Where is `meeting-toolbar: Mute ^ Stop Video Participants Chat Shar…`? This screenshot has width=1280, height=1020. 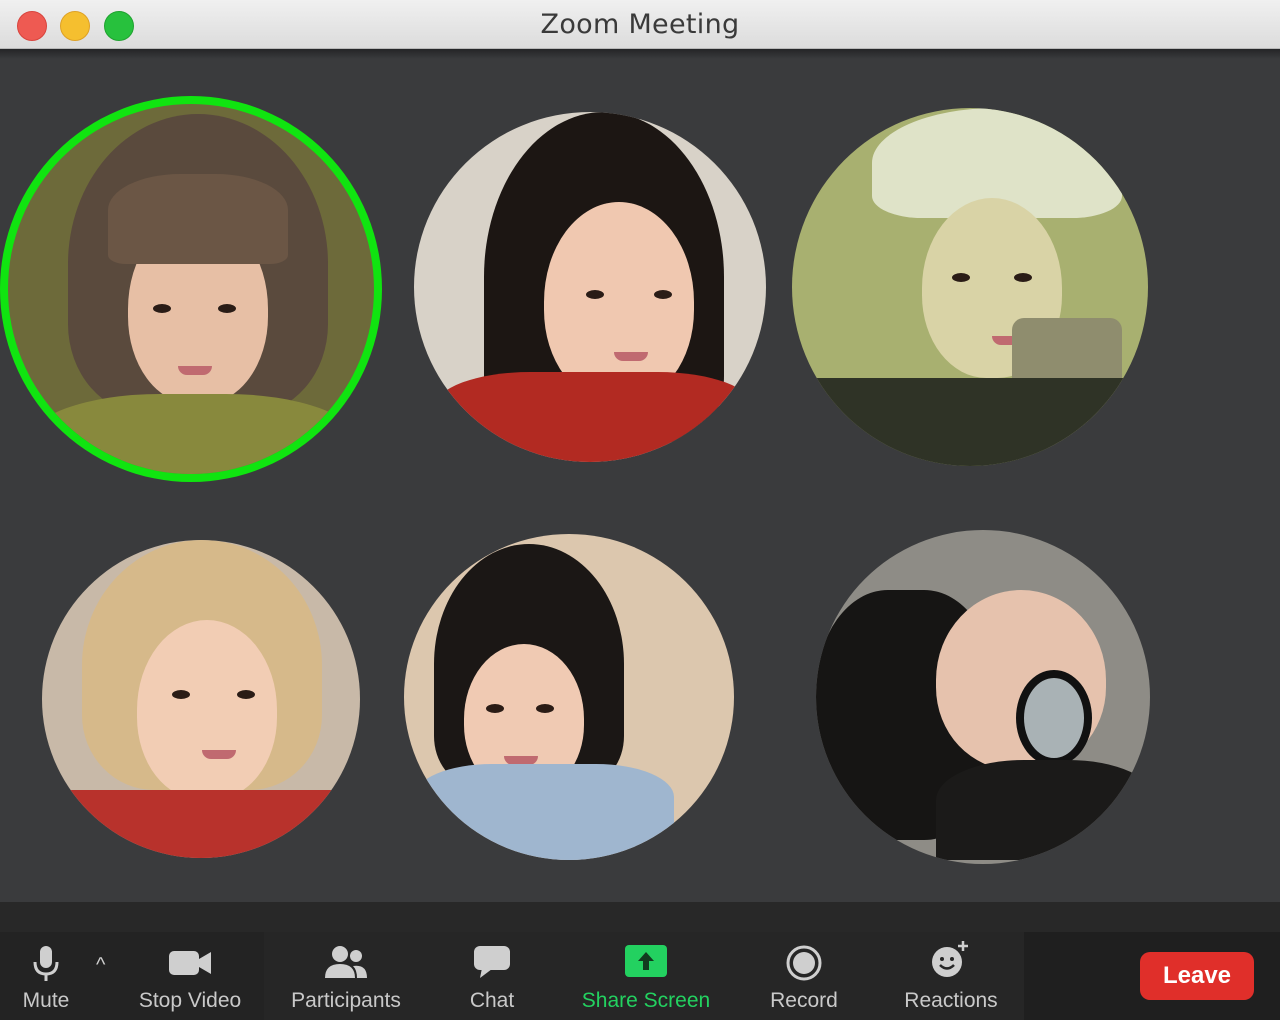
meeting-toolbar: Mute ^ Stop Video Participants Chat Shar… is located at coordinates (640, 961).